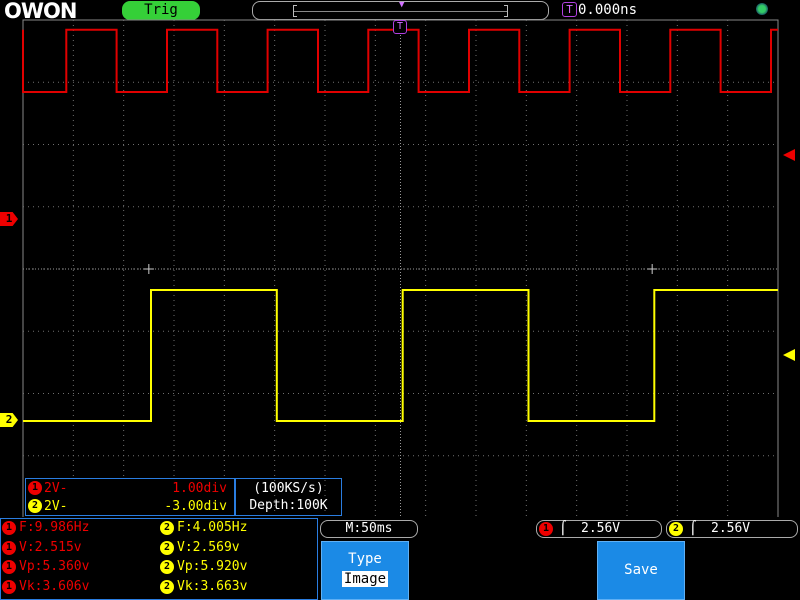 This screenshot has height=600, width=800. Describe the element at coordinates (641, 570) in the screenshot. I see `save-softkey: Save` at that location.